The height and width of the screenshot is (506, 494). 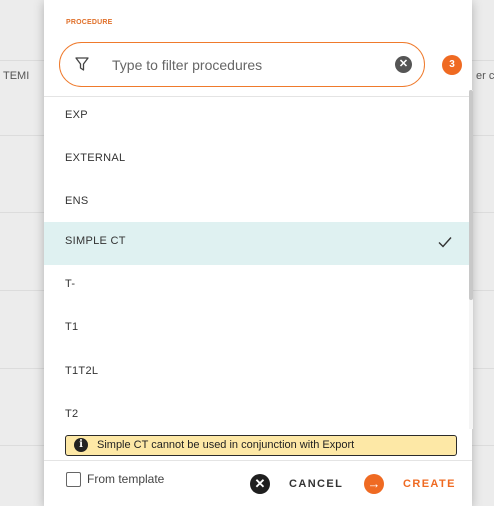 I want to click on procedure-field-label: PROCEDURE, so click(x=89, y=22).